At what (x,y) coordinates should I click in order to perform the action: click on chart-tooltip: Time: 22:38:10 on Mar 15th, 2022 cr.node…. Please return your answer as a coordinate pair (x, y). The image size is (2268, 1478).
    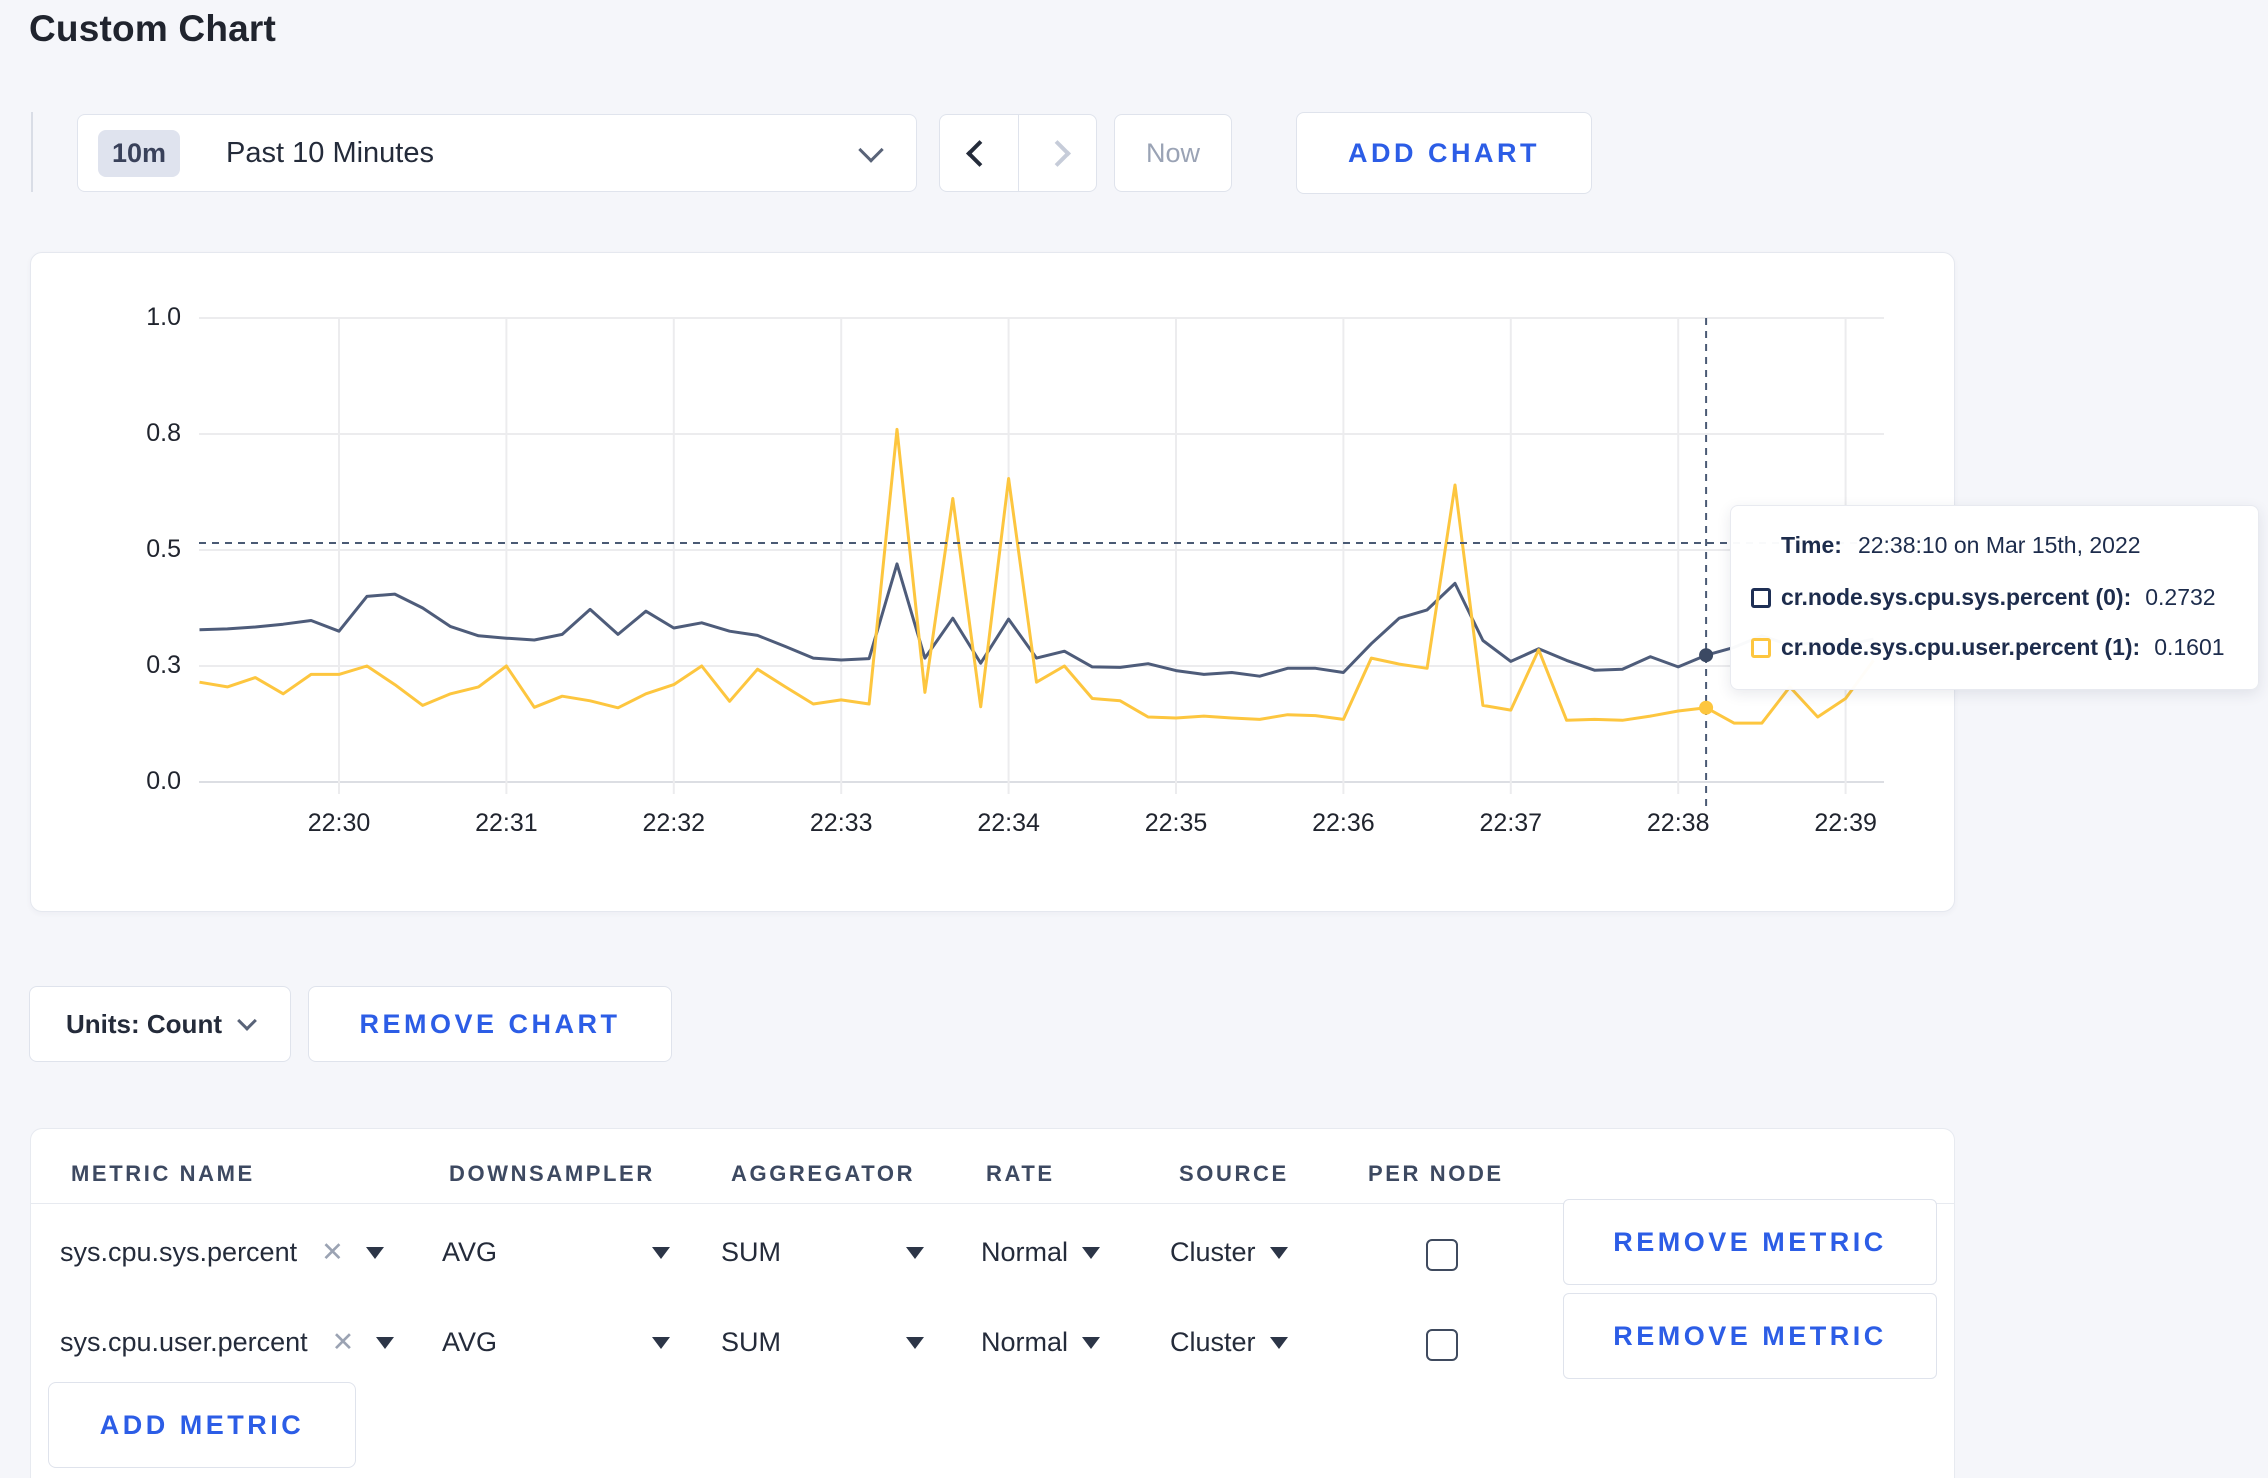
    Looking at the image, I should click on (1994, 597).